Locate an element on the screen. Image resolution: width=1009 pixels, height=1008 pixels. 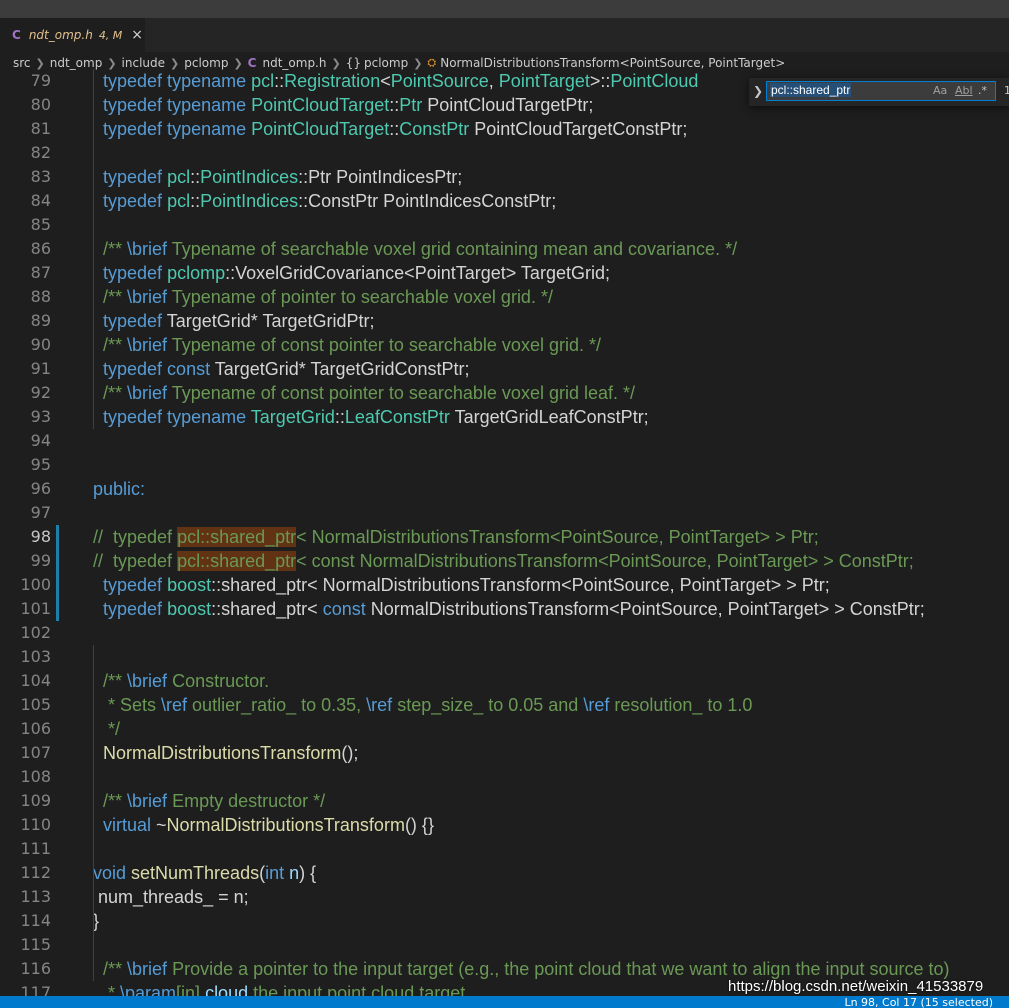
code-line: 109 /** \brief Empty destructor */ is located at coordinates (504, 801).